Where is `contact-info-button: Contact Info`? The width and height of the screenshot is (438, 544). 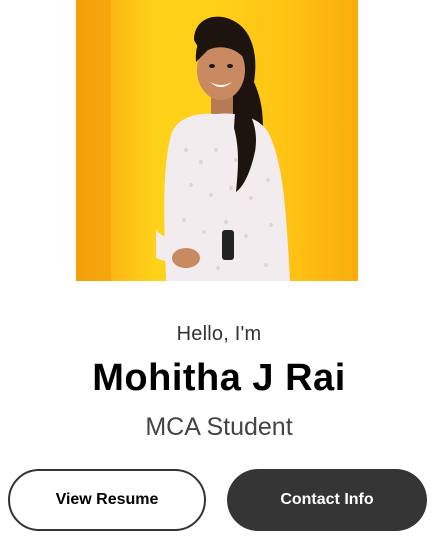
contact-info-button: Contact Info is located at coordinates (327, 500).